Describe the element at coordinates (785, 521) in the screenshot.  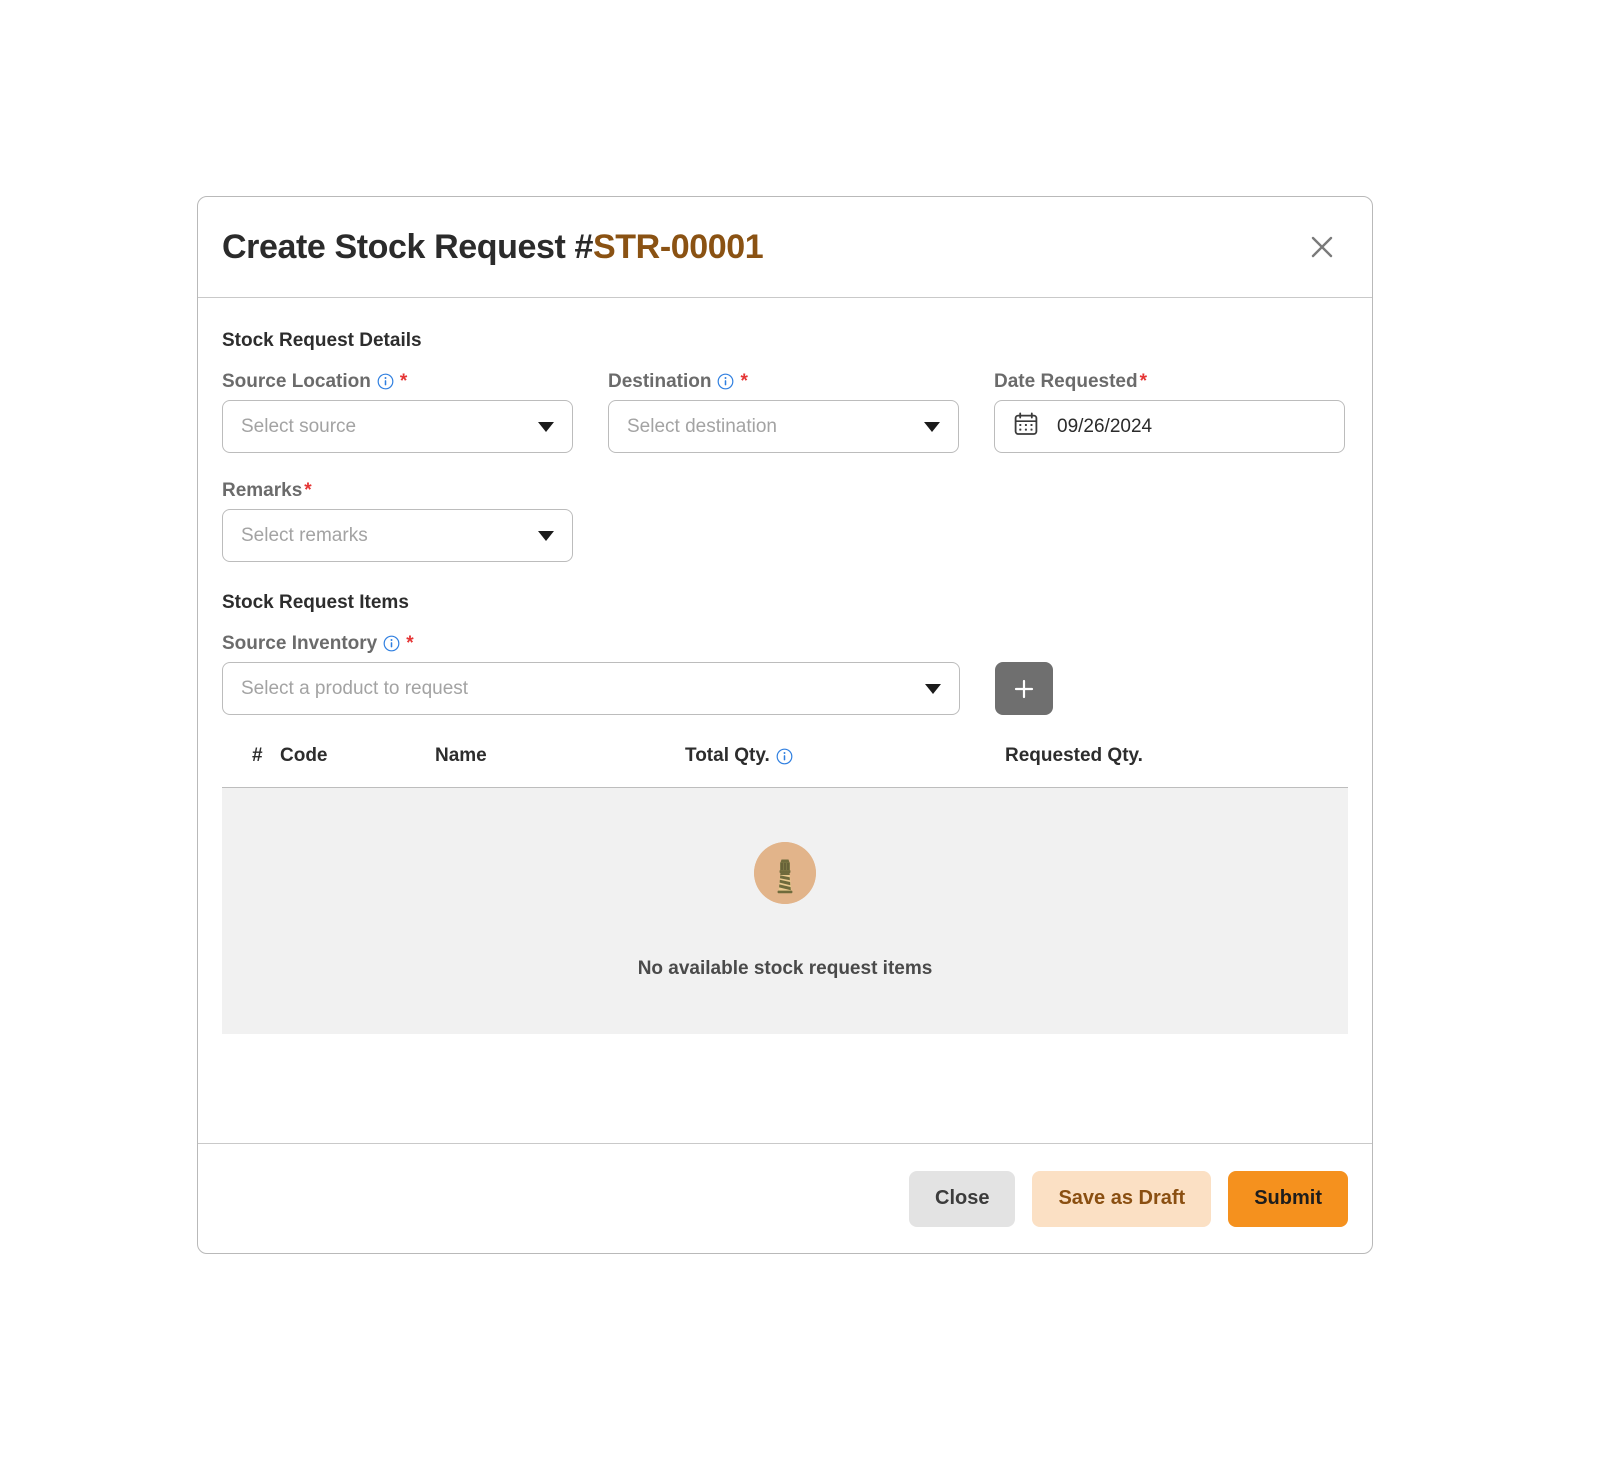
I see `remarks-field-group: Remarks * Select remarks` at that location.